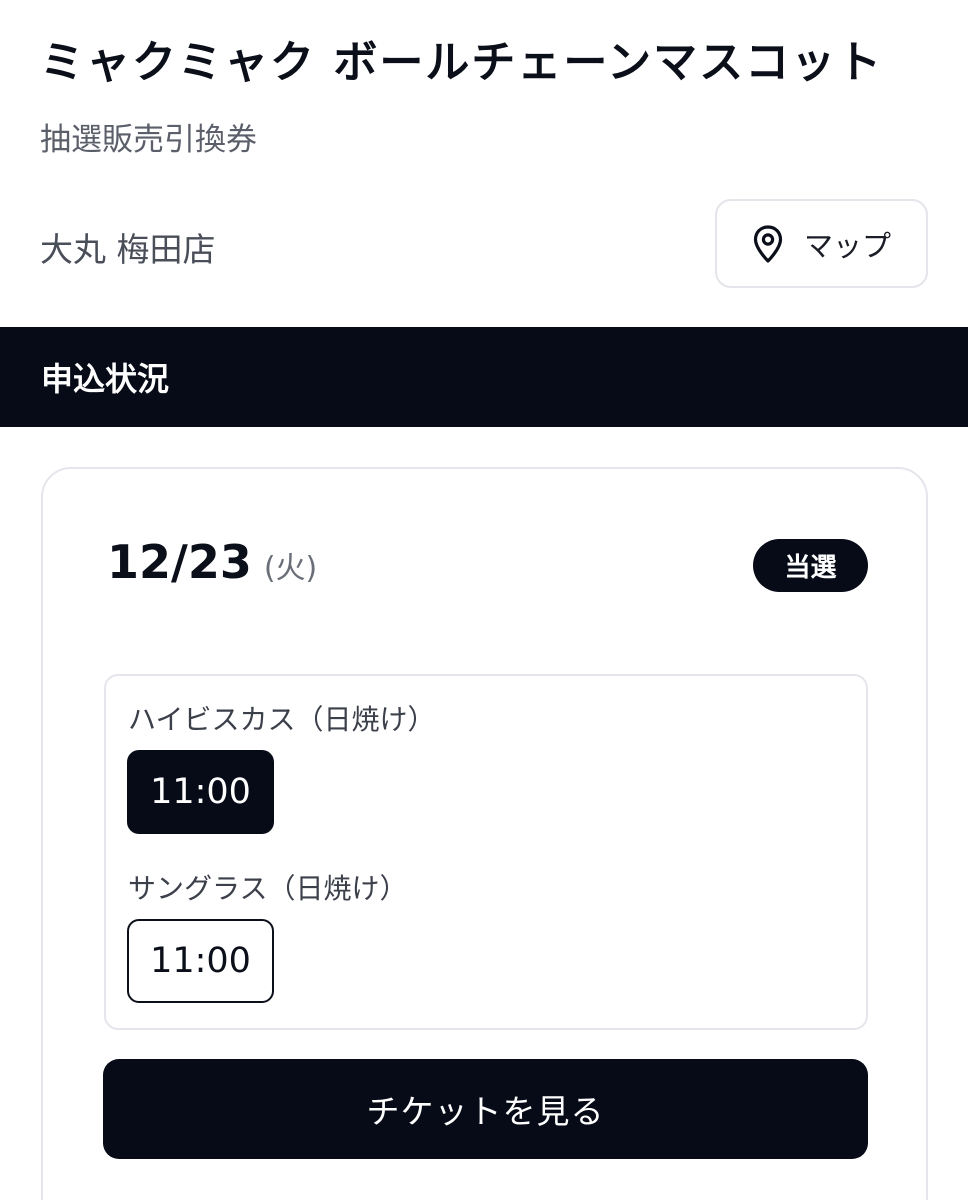 The width and height of the screenshot is (968, 1200). I want to click on time-slot: 11:00, so click(200, 961).